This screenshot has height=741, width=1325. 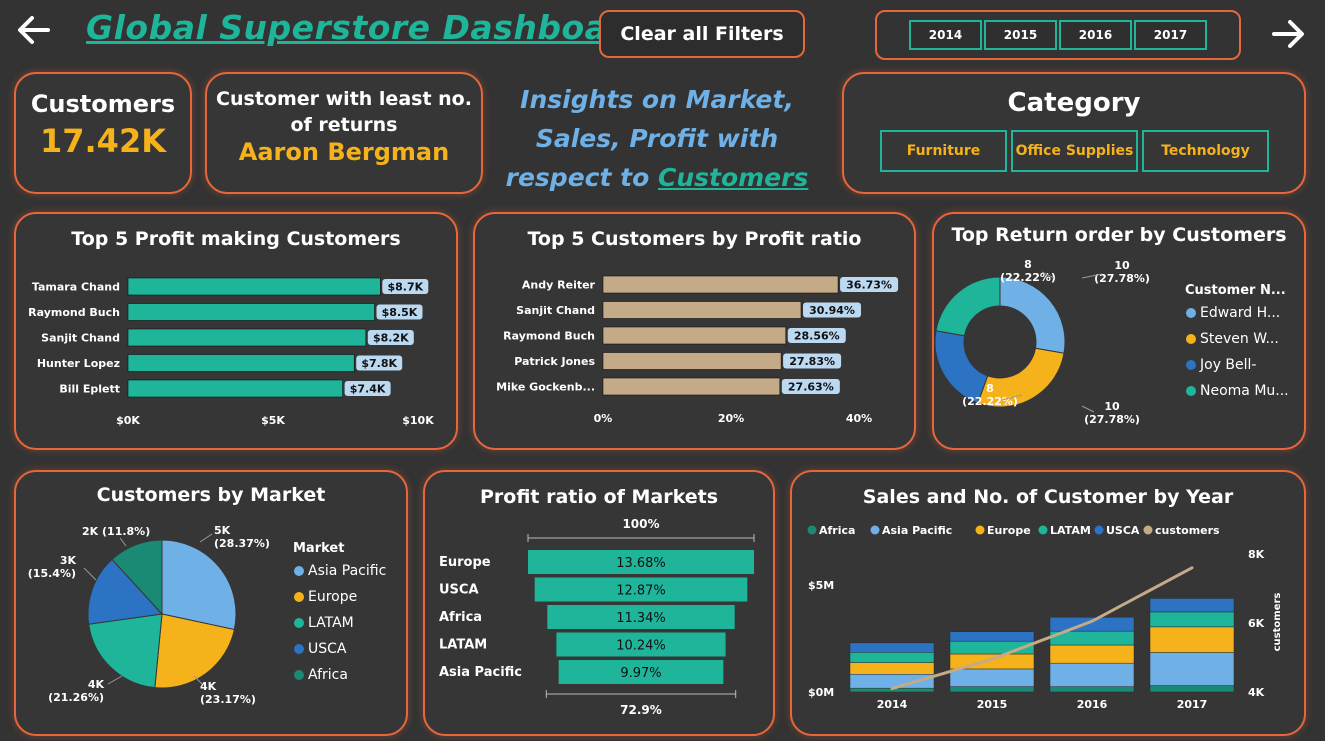 I want to click on axis-tick-label: 4K, so click(x=1256, y=692).